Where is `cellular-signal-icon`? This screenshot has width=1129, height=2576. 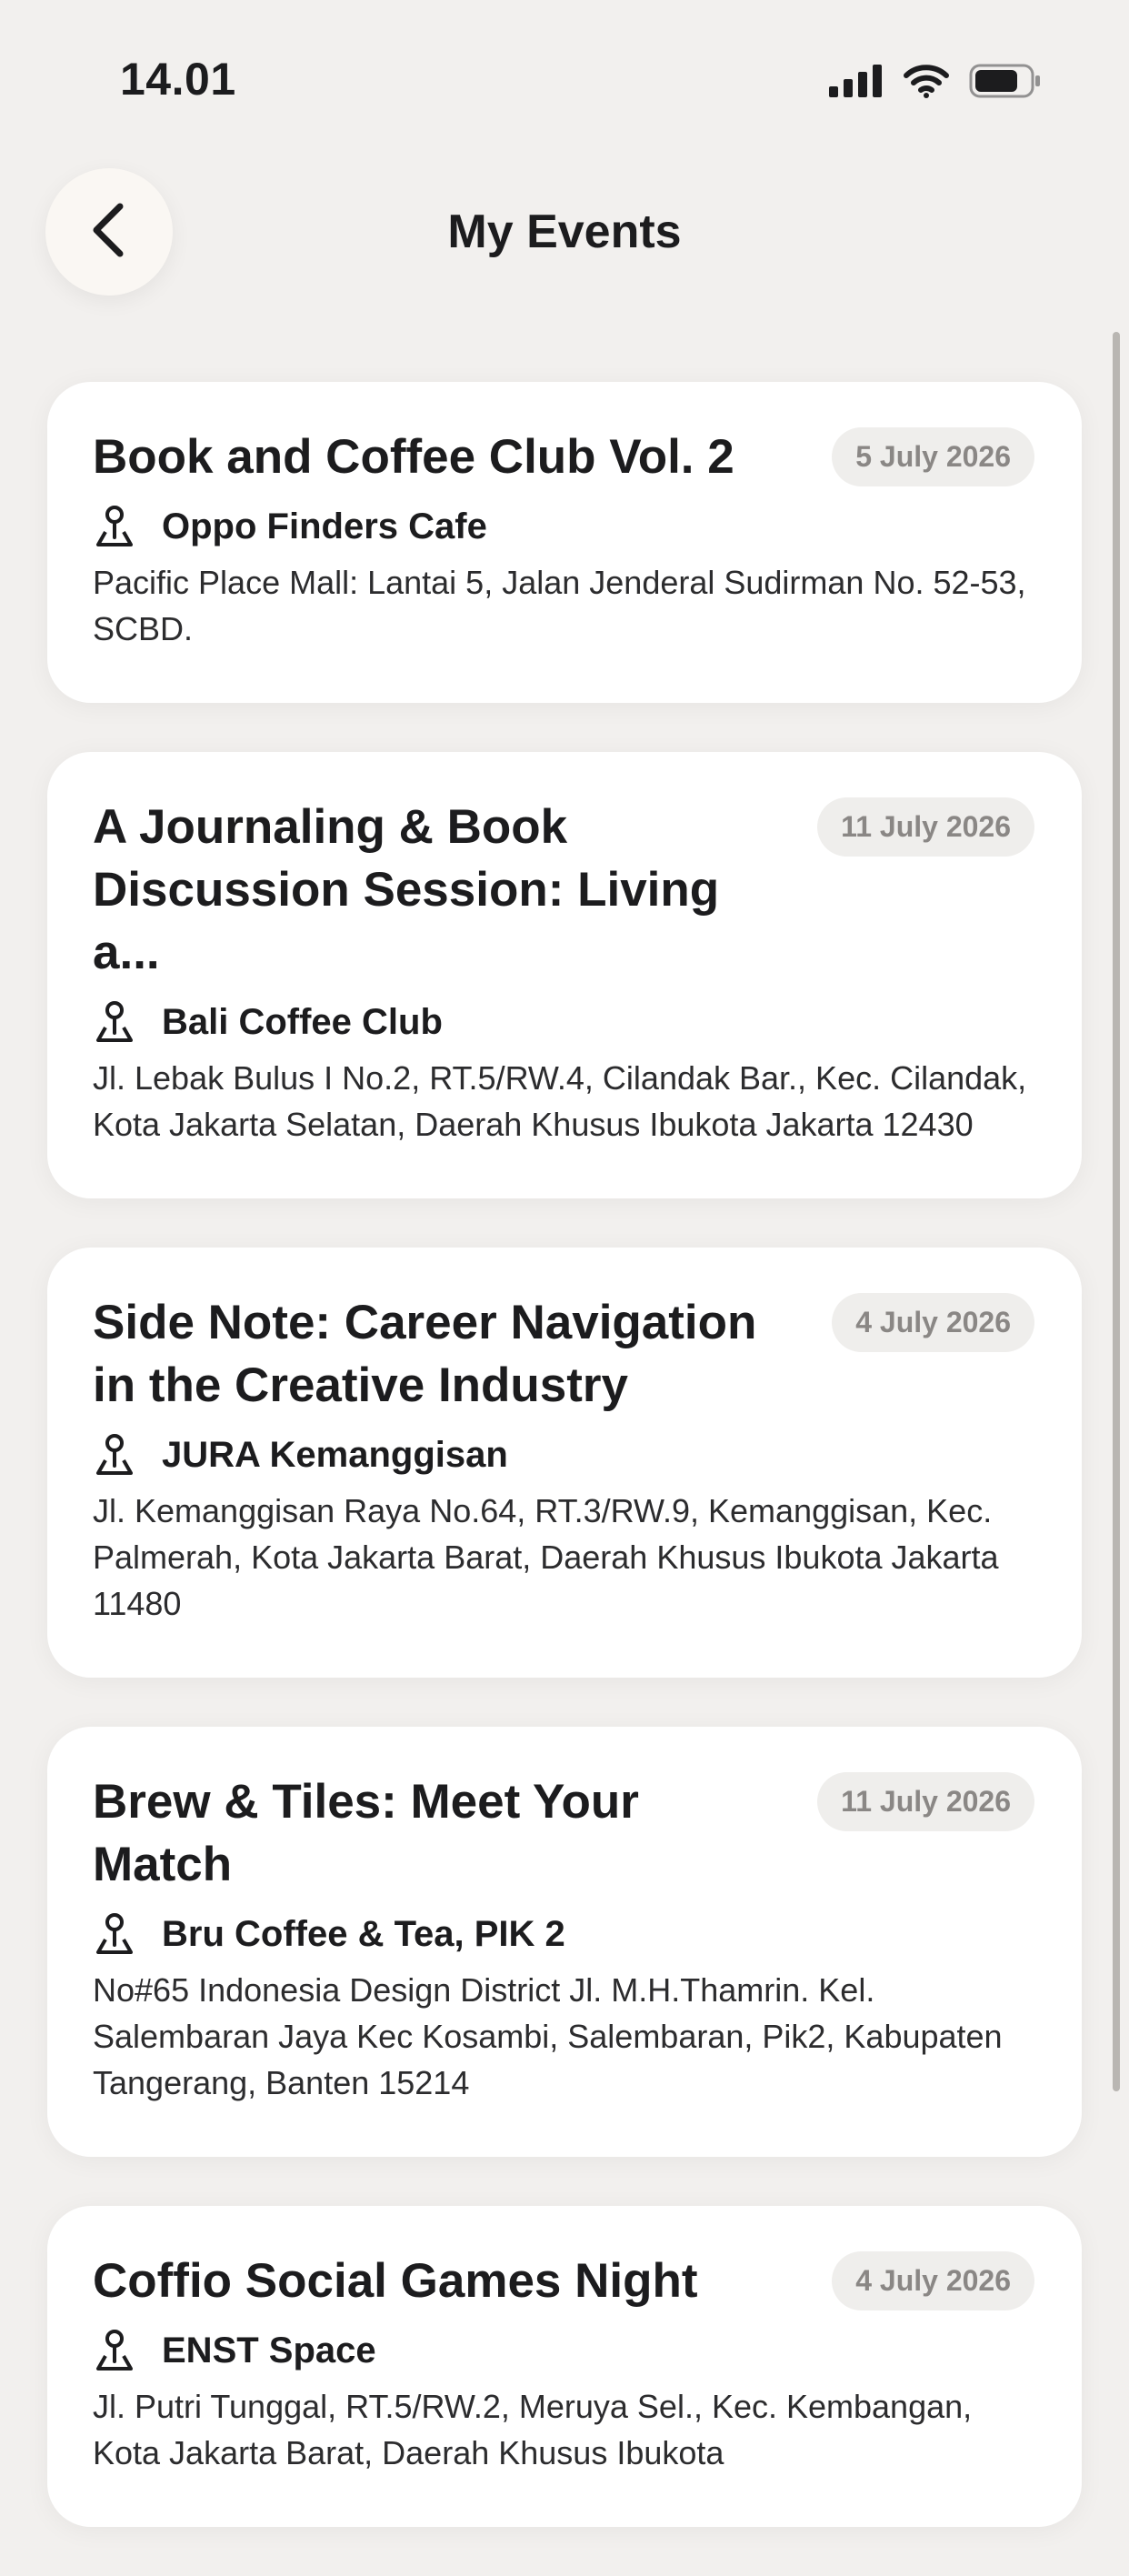 cellular-signal-icon is located at coordinates (857, 83).